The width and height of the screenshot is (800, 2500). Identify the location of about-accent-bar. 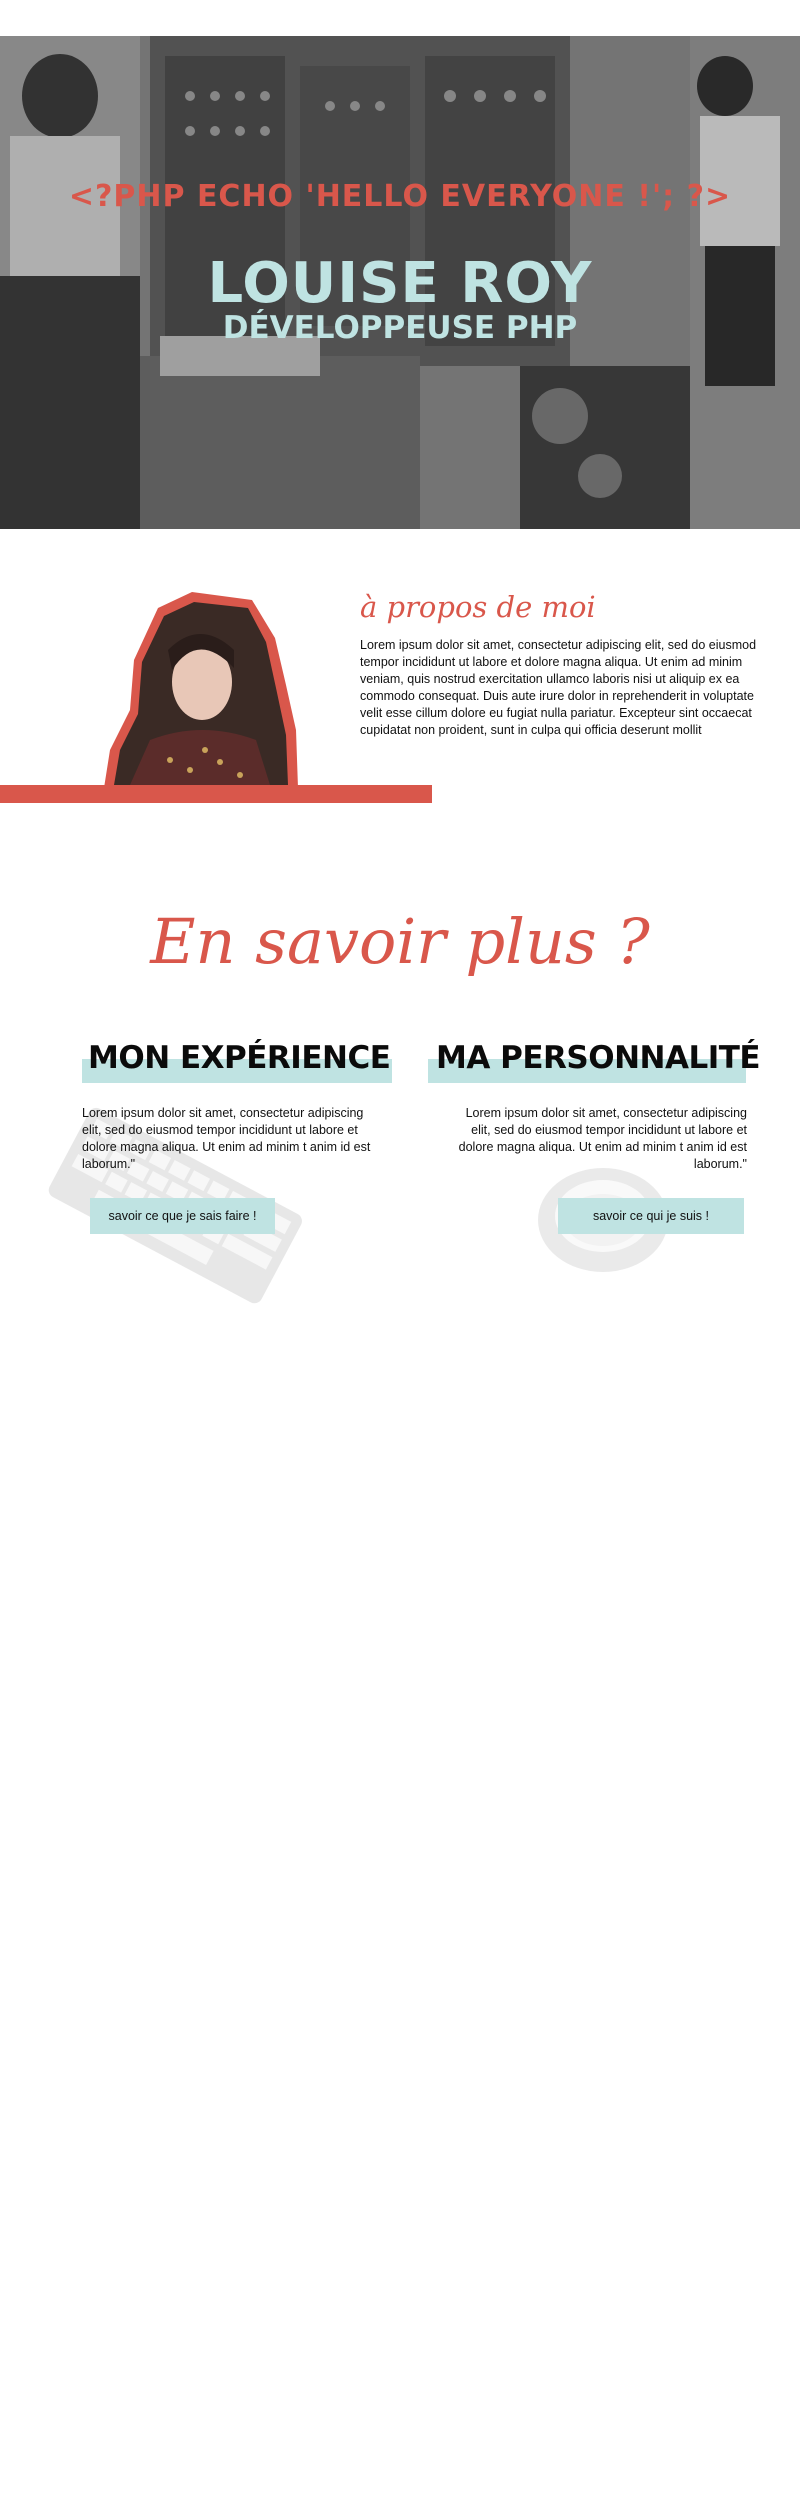
(216, 794).